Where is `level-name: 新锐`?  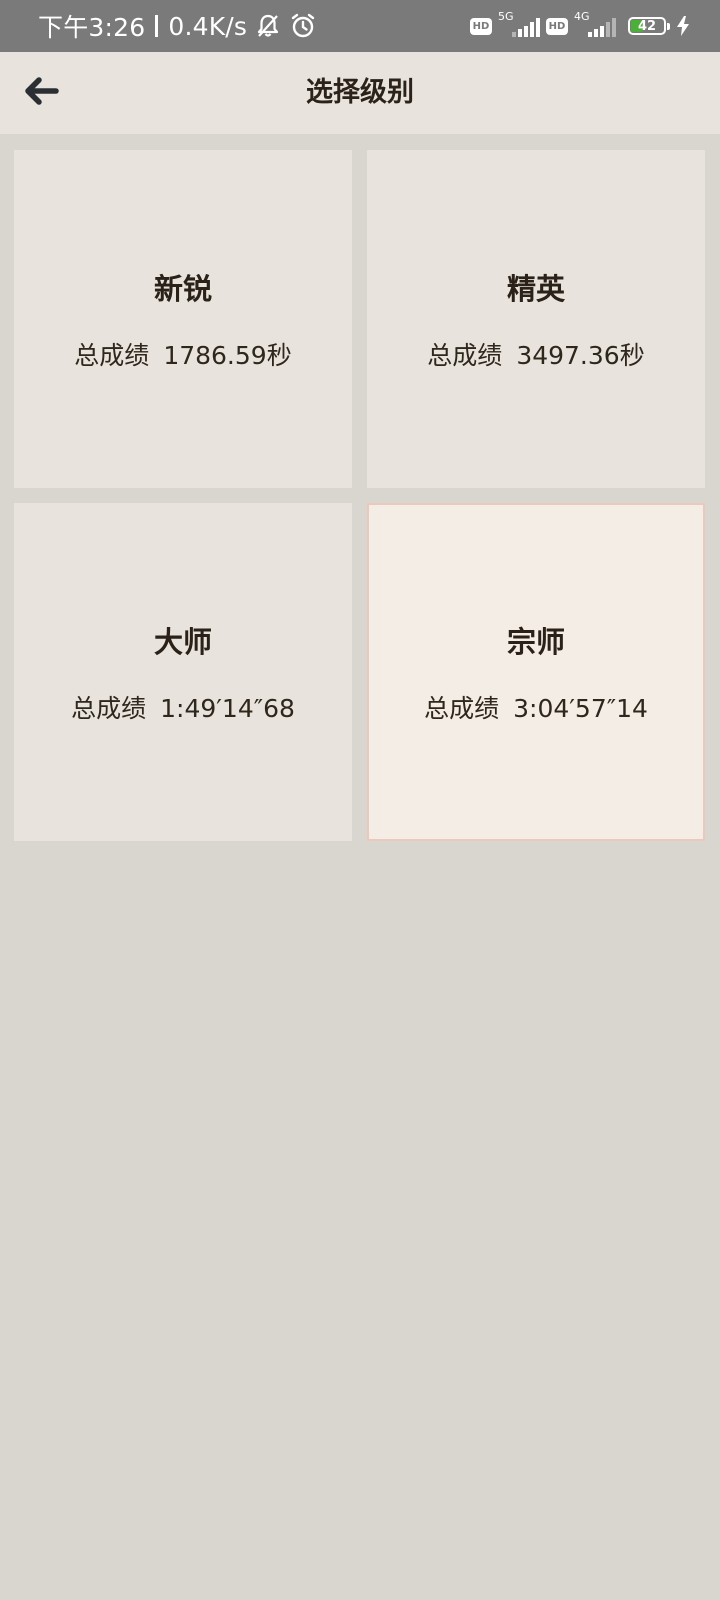 level-name: 新锐 is located at coordinates (182, 289).